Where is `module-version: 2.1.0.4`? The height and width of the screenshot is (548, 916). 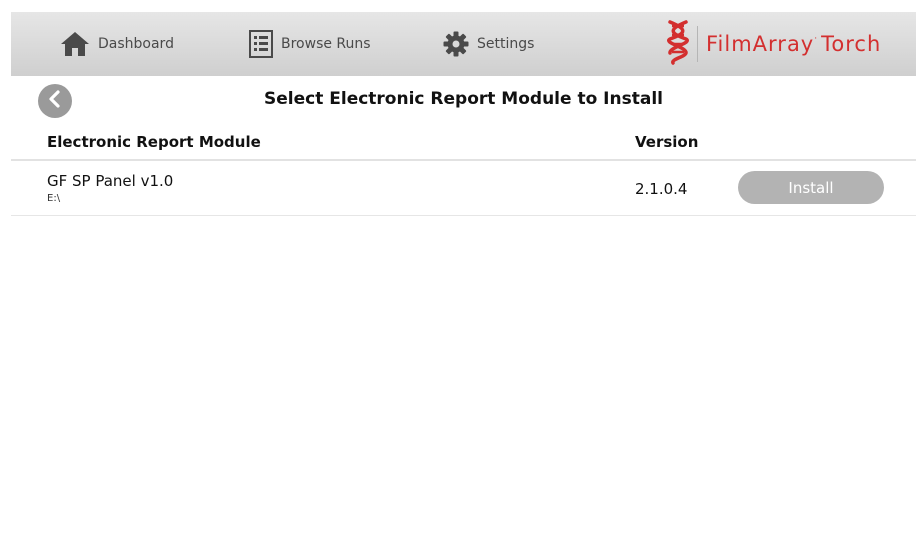 module-version: 2.1.0.4 is located at coordinates (661, 189).